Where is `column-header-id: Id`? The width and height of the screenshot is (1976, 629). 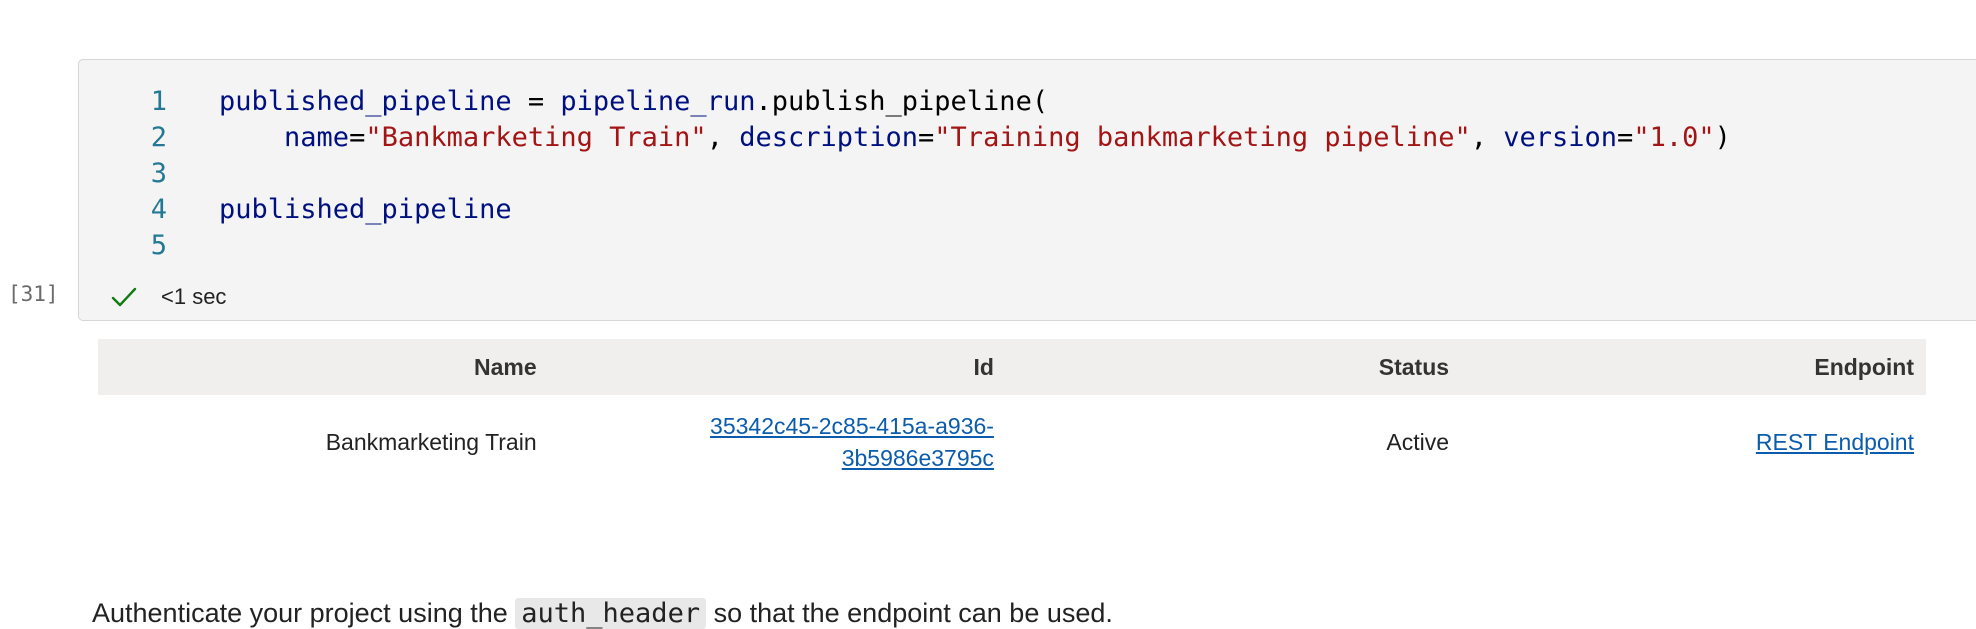 column-header-id: Id is located at coordinates (983, 366).